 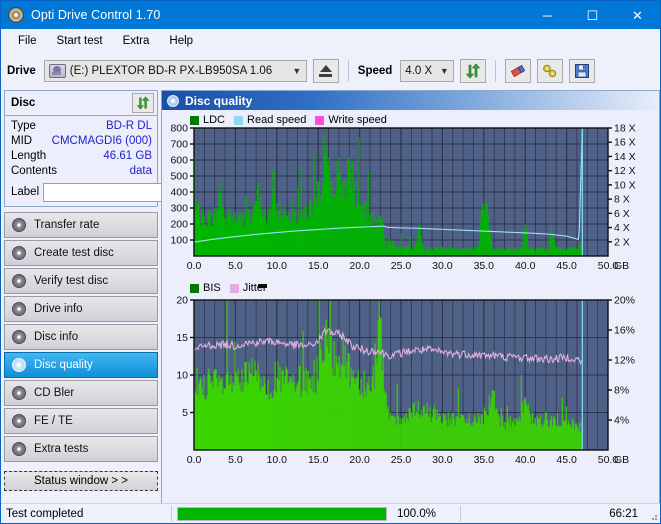 I want to click on svg-text: 20%, so click(x=624, y=301).